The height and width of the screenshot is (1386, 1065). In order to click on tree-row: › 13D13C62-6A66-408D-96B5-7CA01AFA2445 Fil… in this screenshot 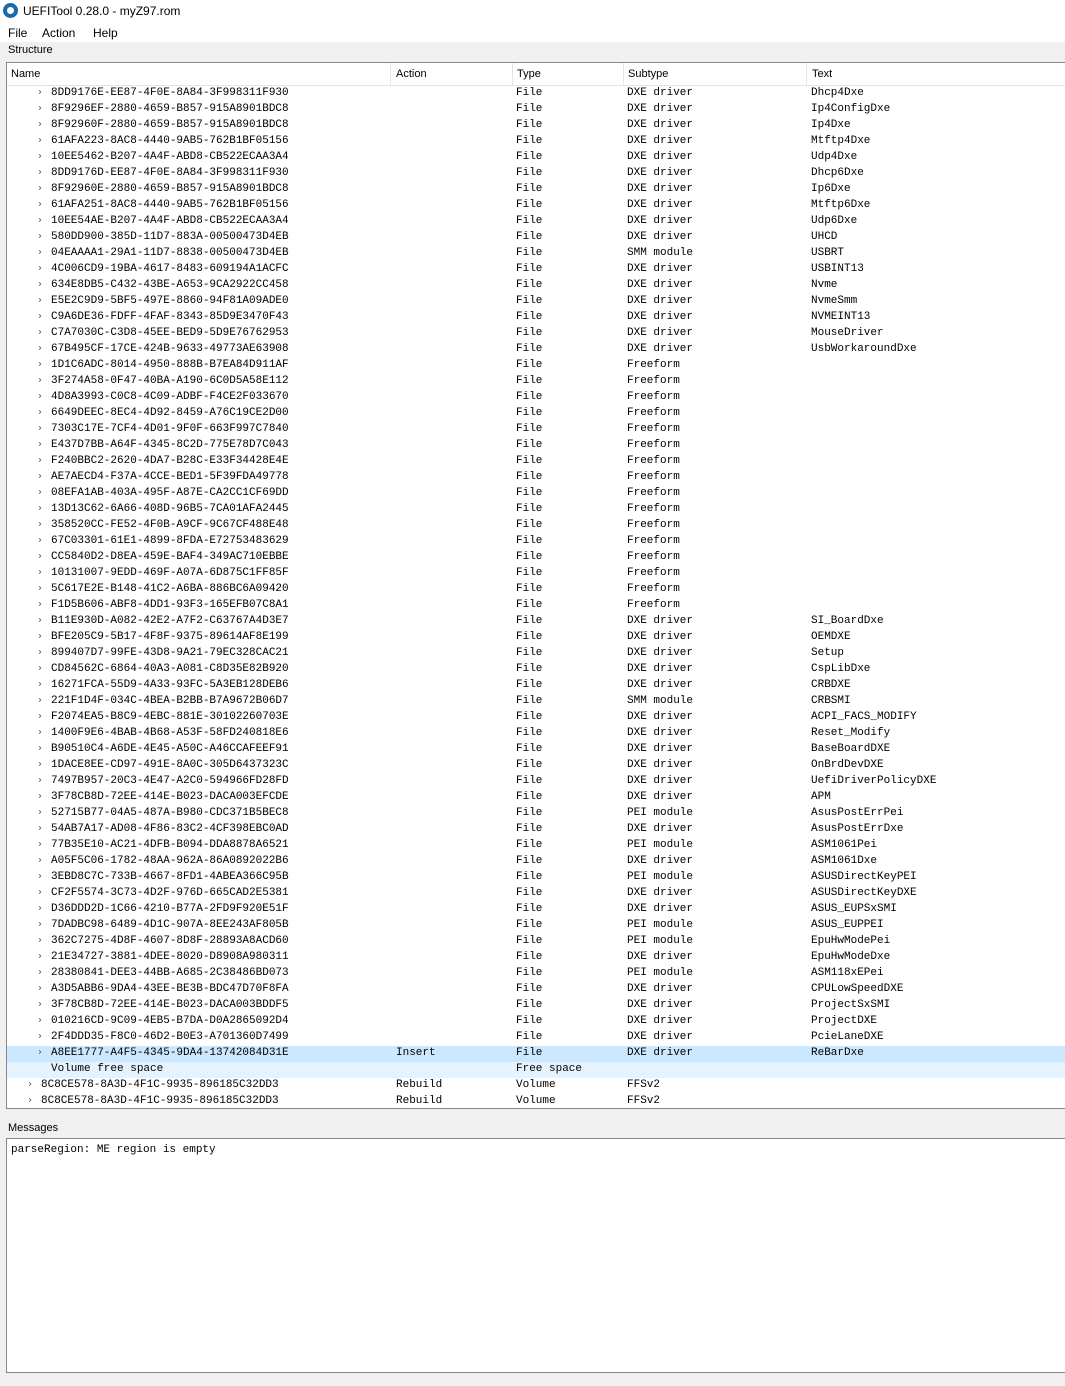, I will do `click(536, 510)`.